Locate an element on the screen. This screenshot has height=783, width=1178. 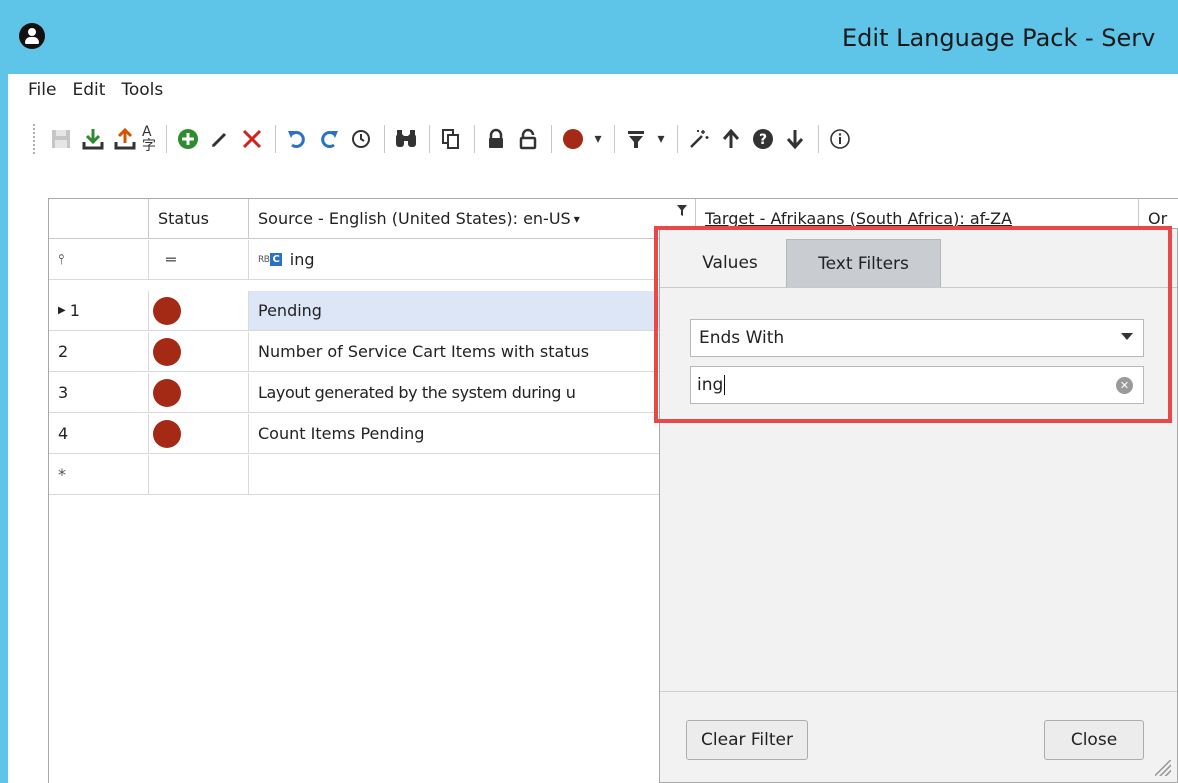
row-header: * is located at coordinates (99, 474).